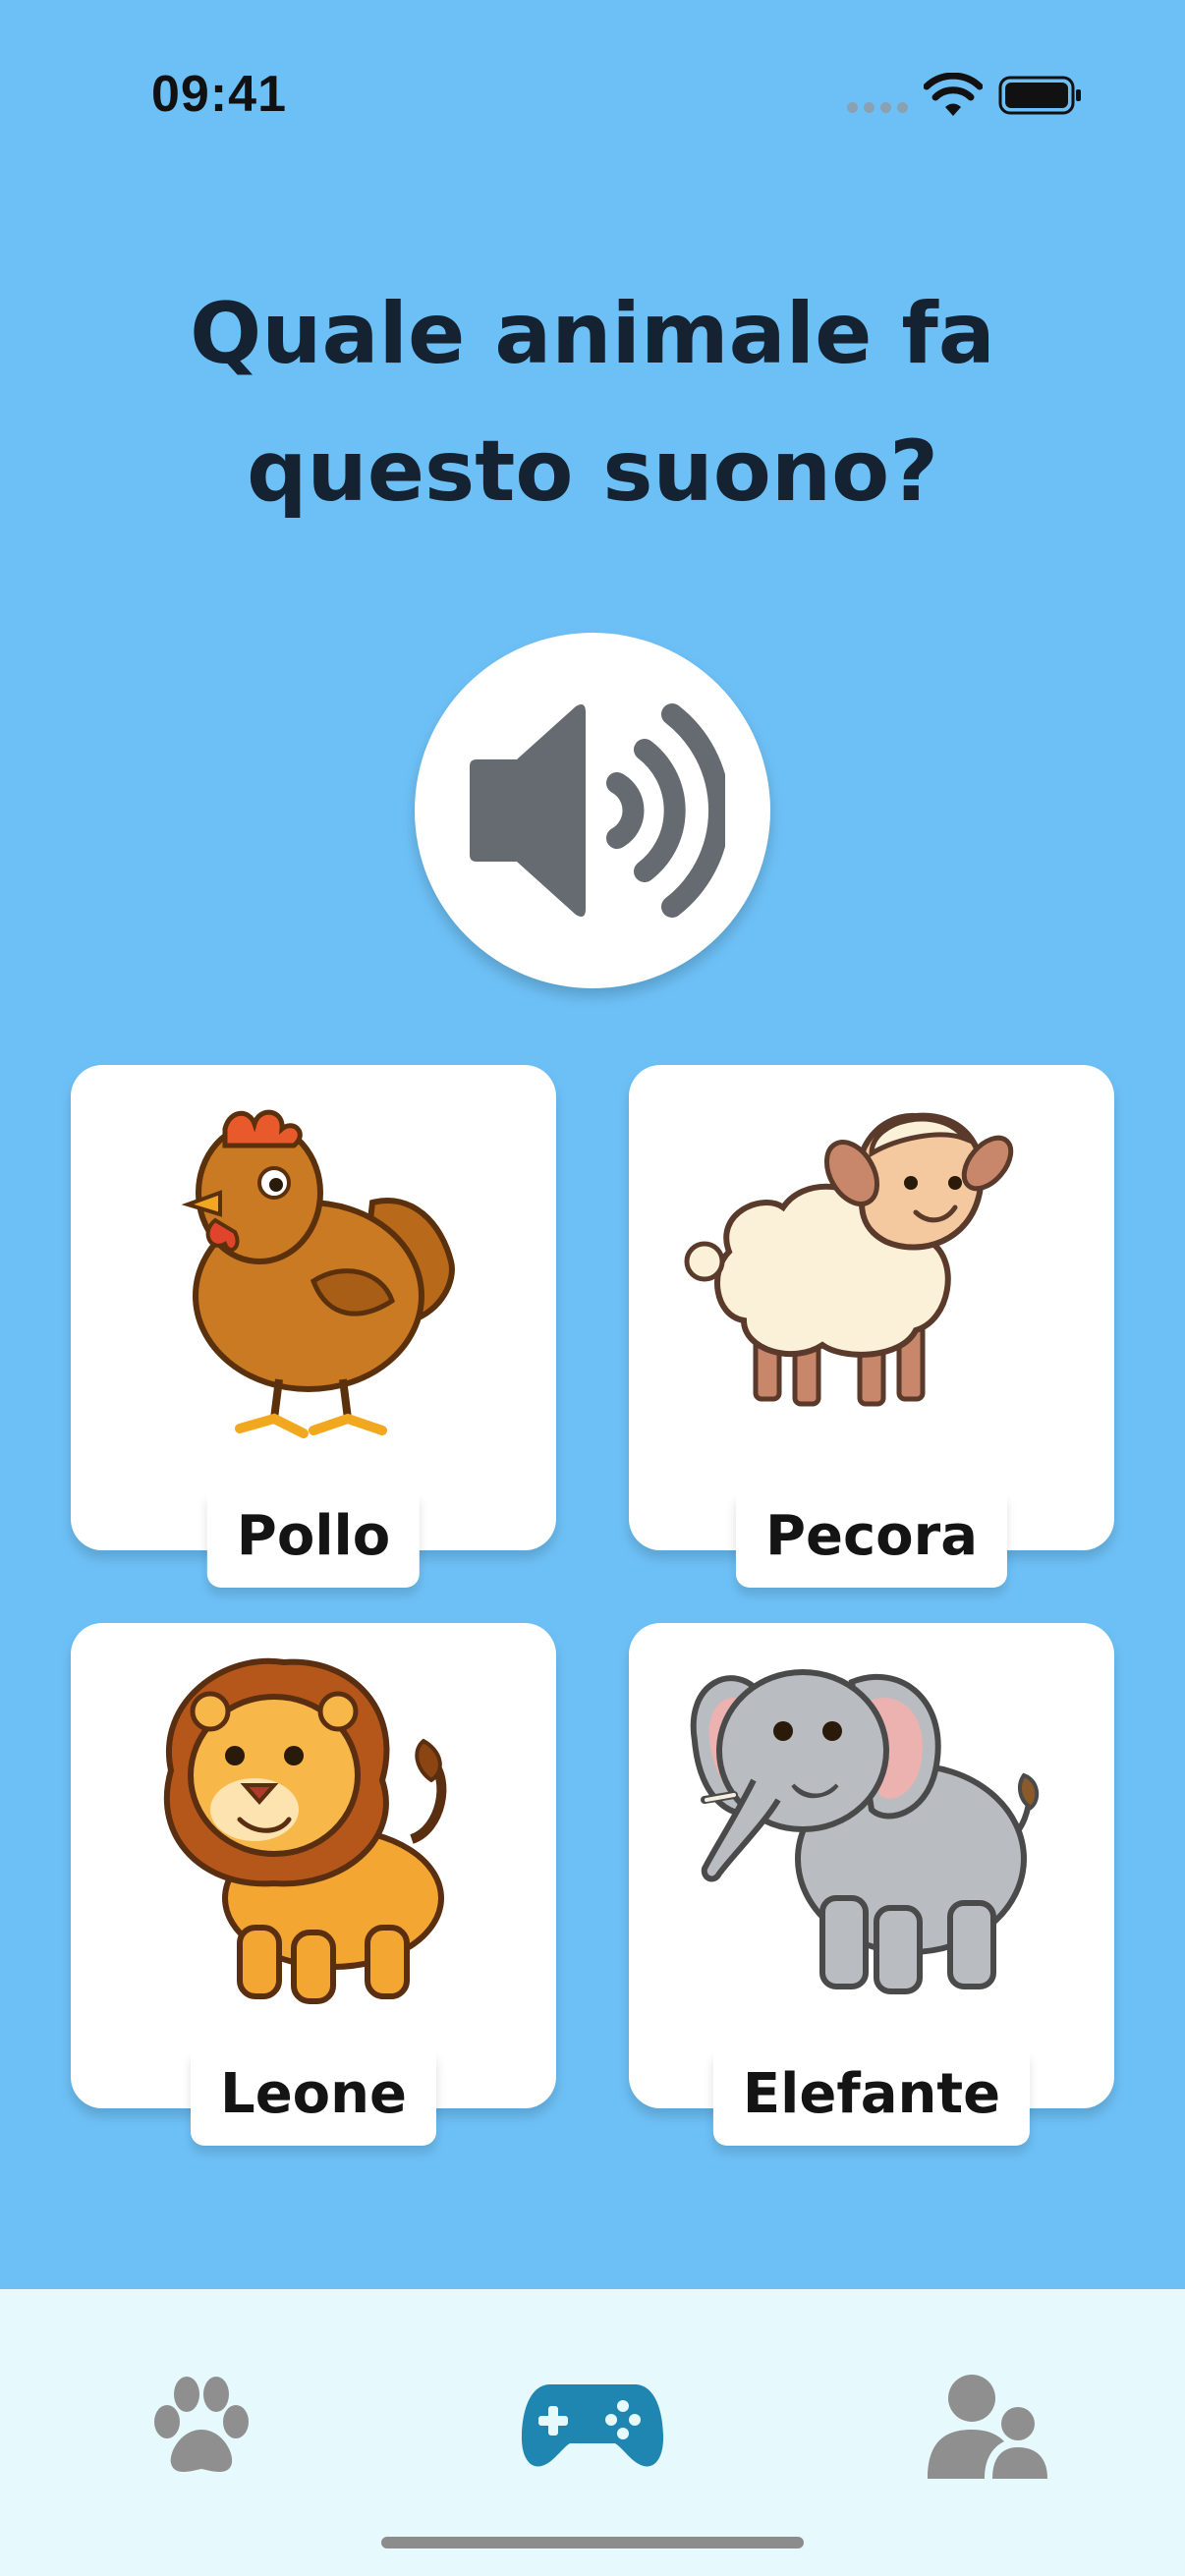 The height and width of the screenshot is (2576, 1185). Describe the element at coordinates (878, 108) in the screenshot. I see `signal-dots-icon` at that location.